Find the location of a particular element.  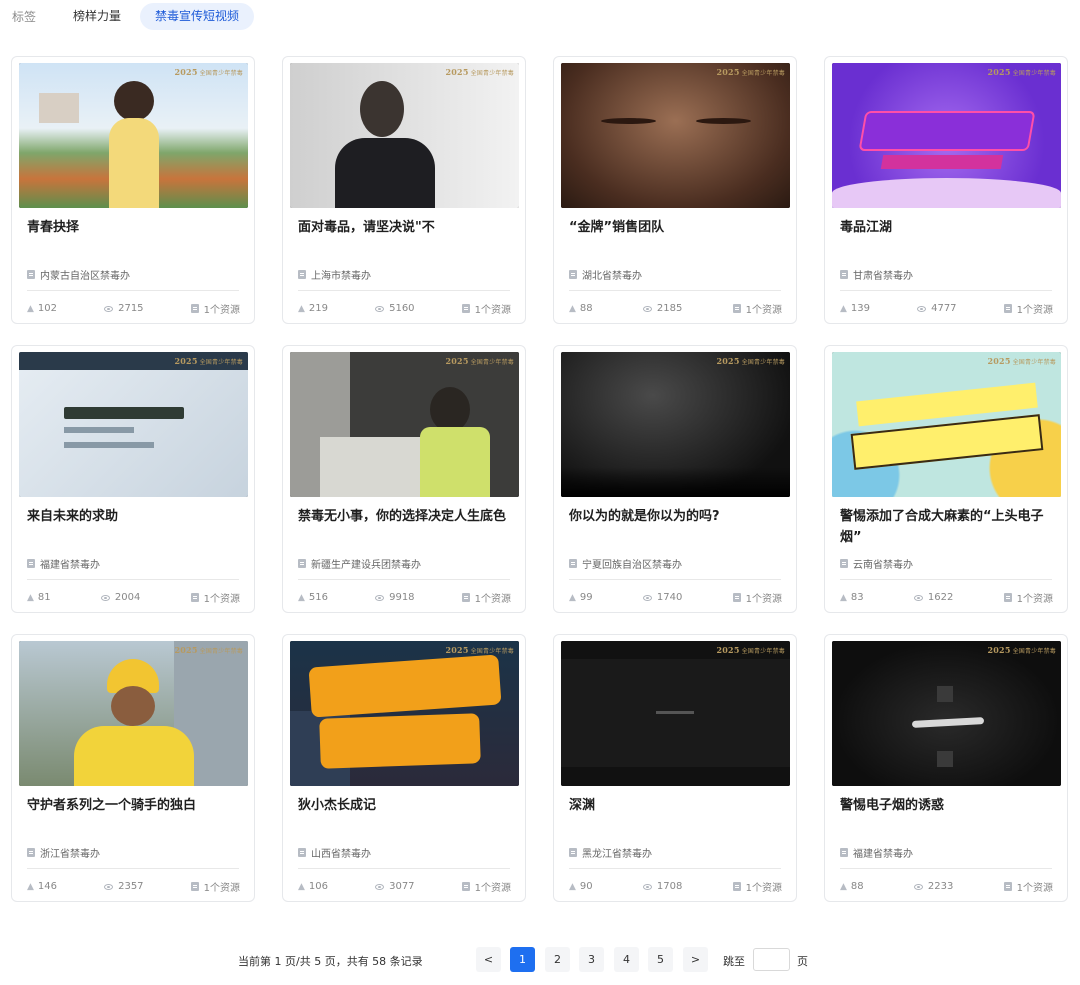

publisher: 福建省禁毒办 is located at coordinates (63, 563).